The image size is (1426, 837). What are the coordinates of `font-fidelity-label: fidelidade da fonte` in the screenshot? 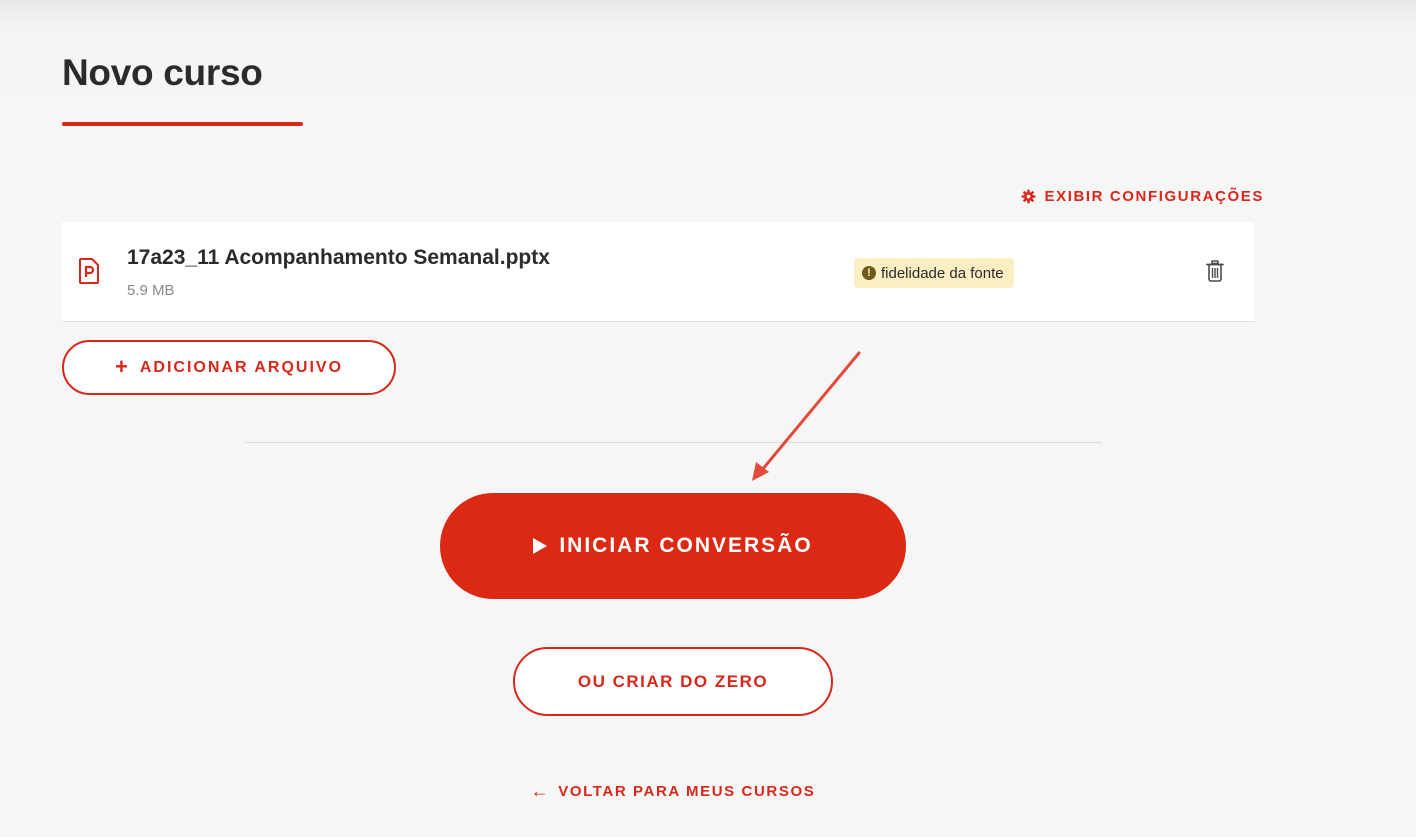 It's located at (942, 273).